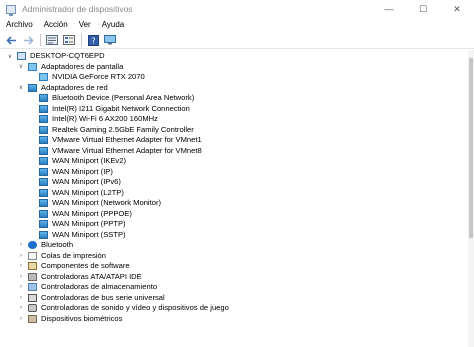  I want to click on menu-archivo: Archivo, so click(19, 25).